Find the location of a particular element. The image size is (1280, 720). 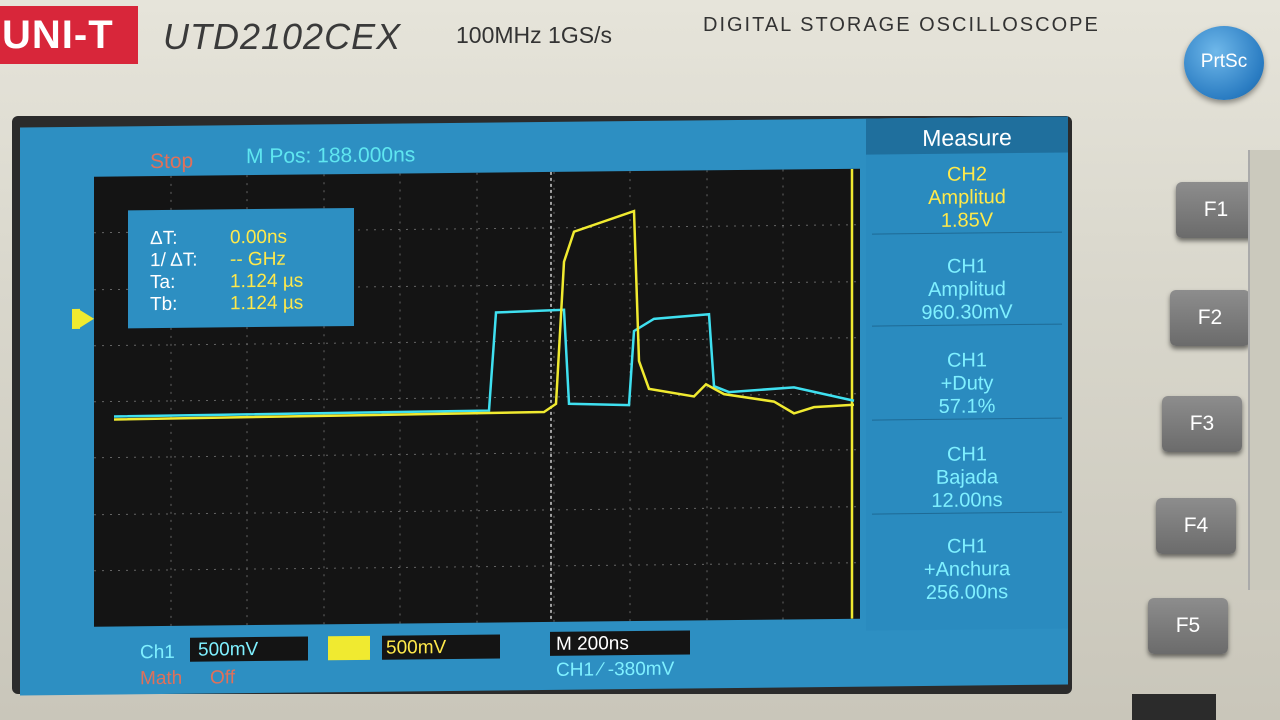

timebase: M 200ns is located at coordinates (592, 644).